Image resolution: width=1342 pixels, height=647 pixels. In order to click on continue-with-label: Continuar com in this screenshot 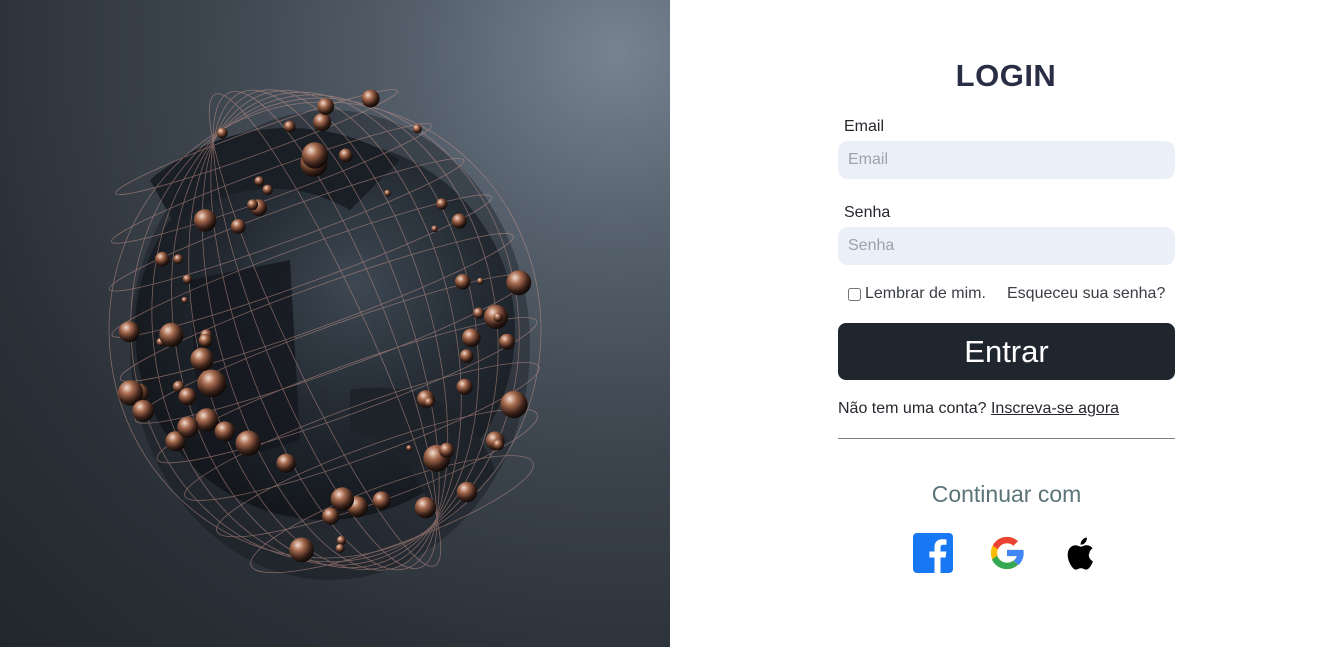, I will do `click(1006, 494)`.